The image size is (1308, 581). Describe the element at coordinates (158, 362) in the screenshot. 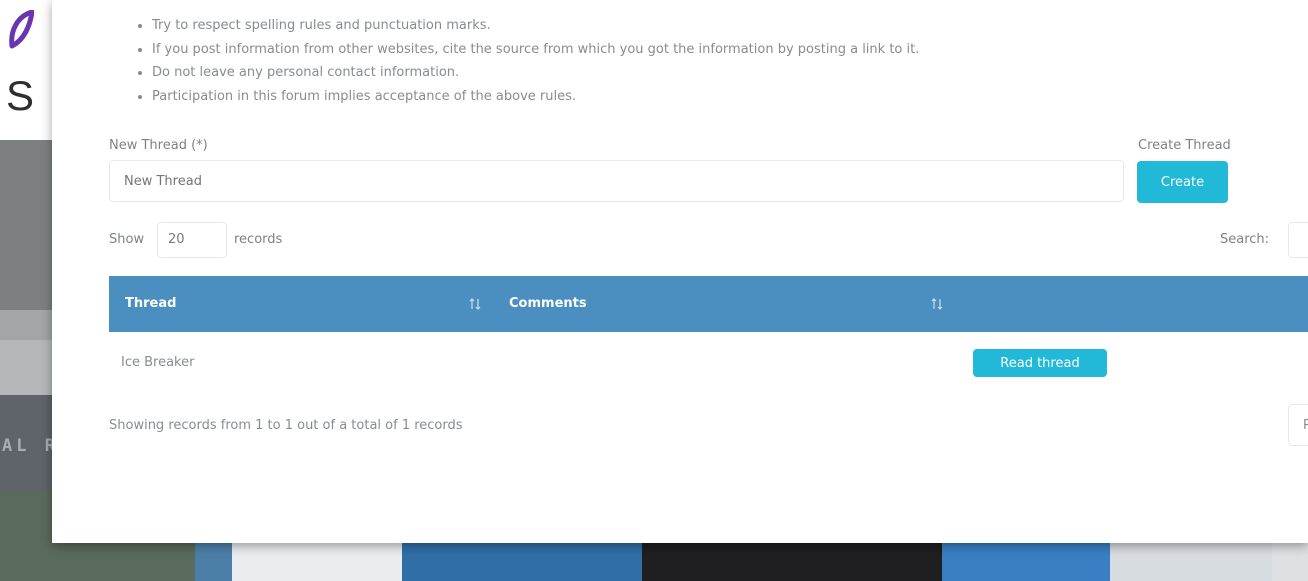

I see `thread-title-cell: Ice Breaker` at that location.